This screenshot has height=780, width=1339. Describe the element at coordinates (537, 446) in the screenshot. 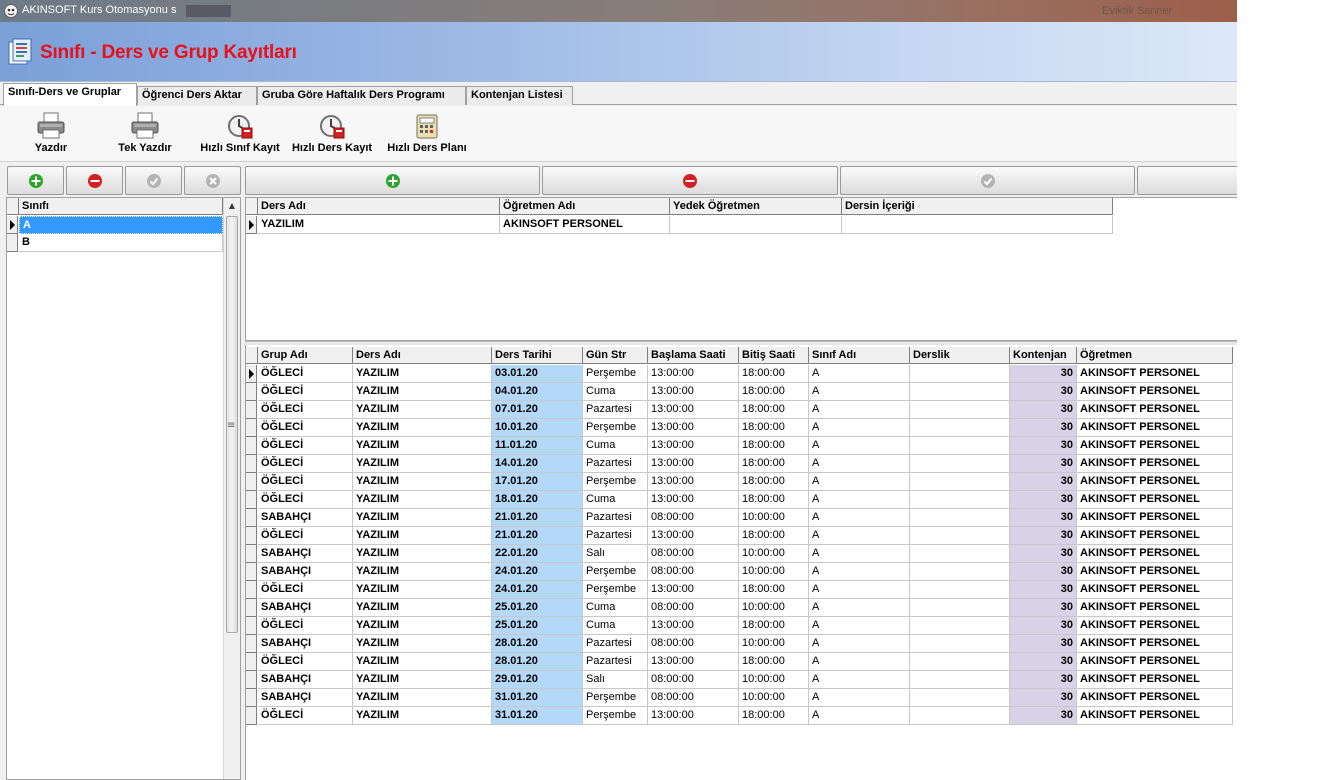

I see `group-cell: 11.01.20` at that location.